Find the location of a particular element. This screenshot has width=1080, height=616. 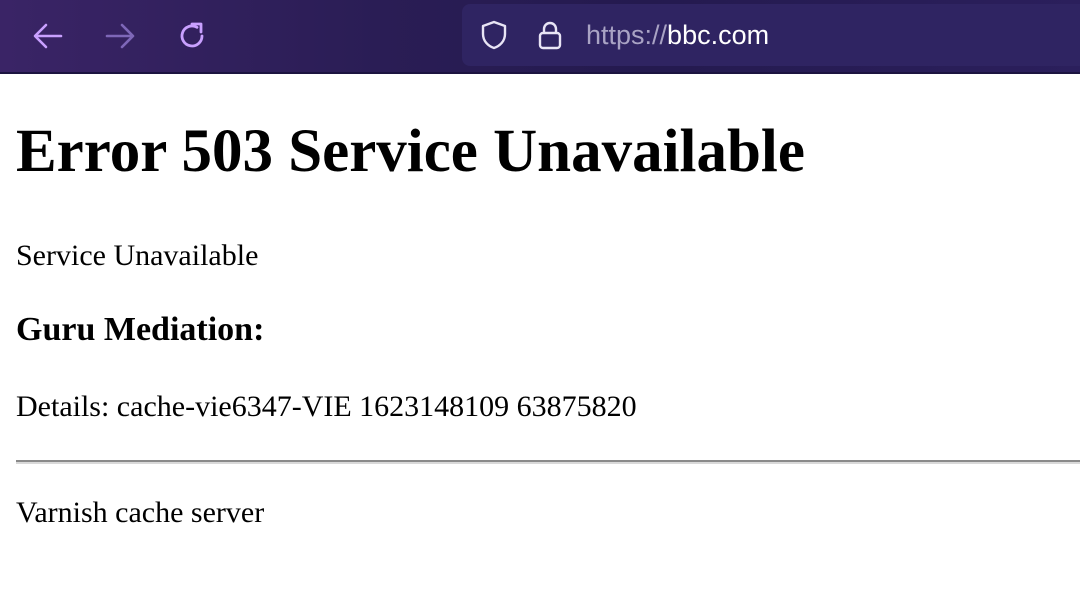

guru-mediation-heading: Guru Mediation: is located at coordinates (140, 329).